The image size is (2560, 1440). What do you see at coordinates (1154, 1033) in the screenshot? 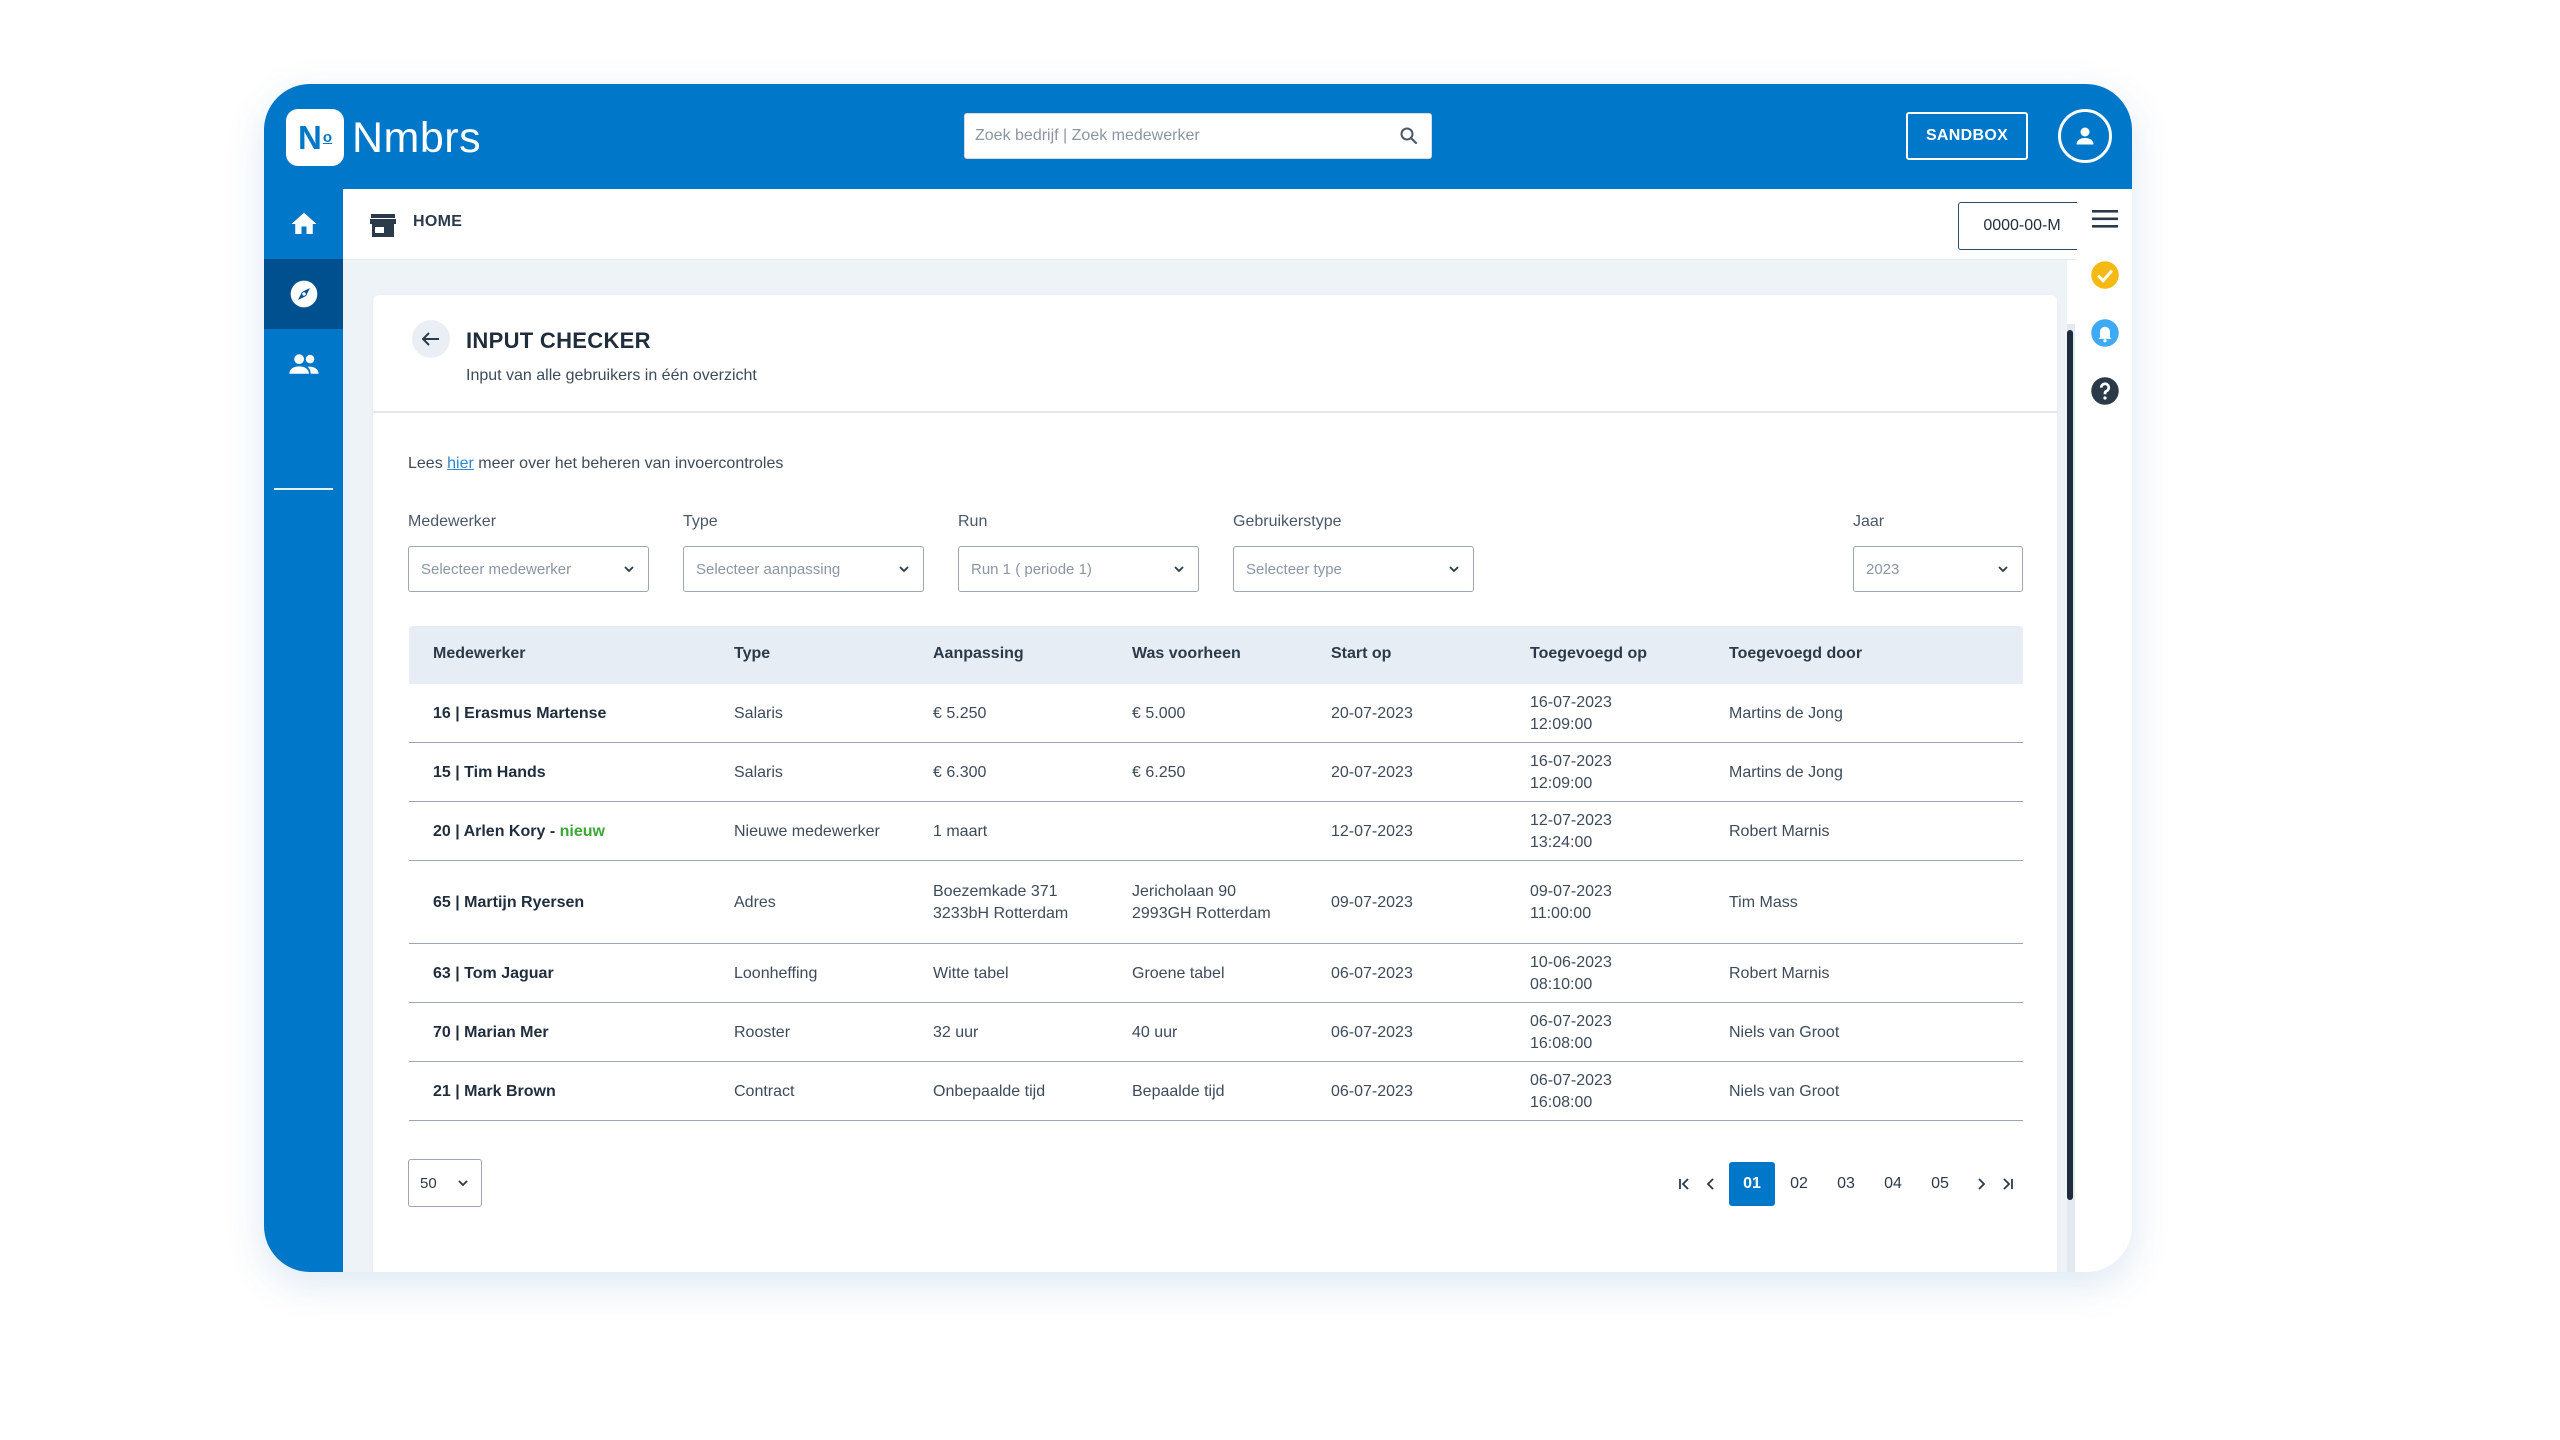
I see `cell-previous: 40 uur` at bounding box center [1154, 1033].